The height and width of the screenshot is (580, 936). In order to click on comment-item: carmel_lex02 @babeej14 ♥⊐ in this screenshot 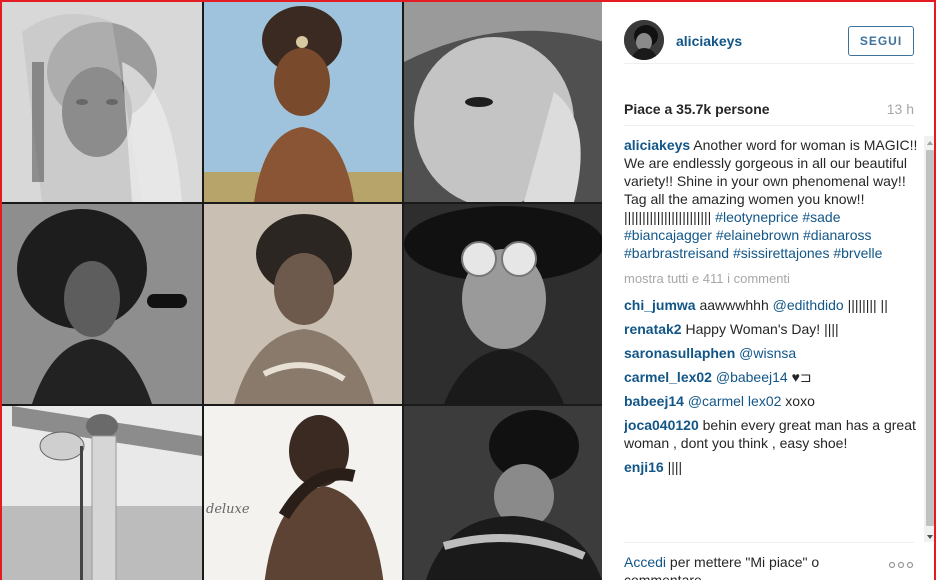, I will do `click(772, 377)`.